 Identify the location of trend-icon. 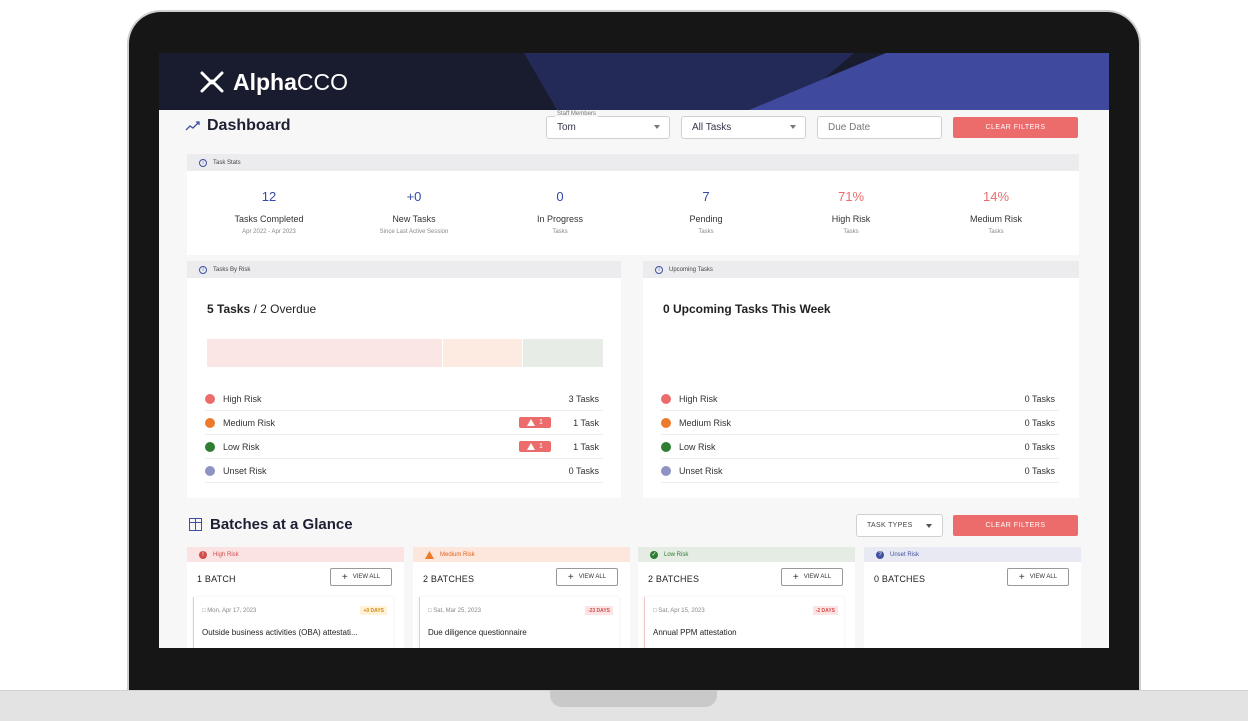
(192, 126).